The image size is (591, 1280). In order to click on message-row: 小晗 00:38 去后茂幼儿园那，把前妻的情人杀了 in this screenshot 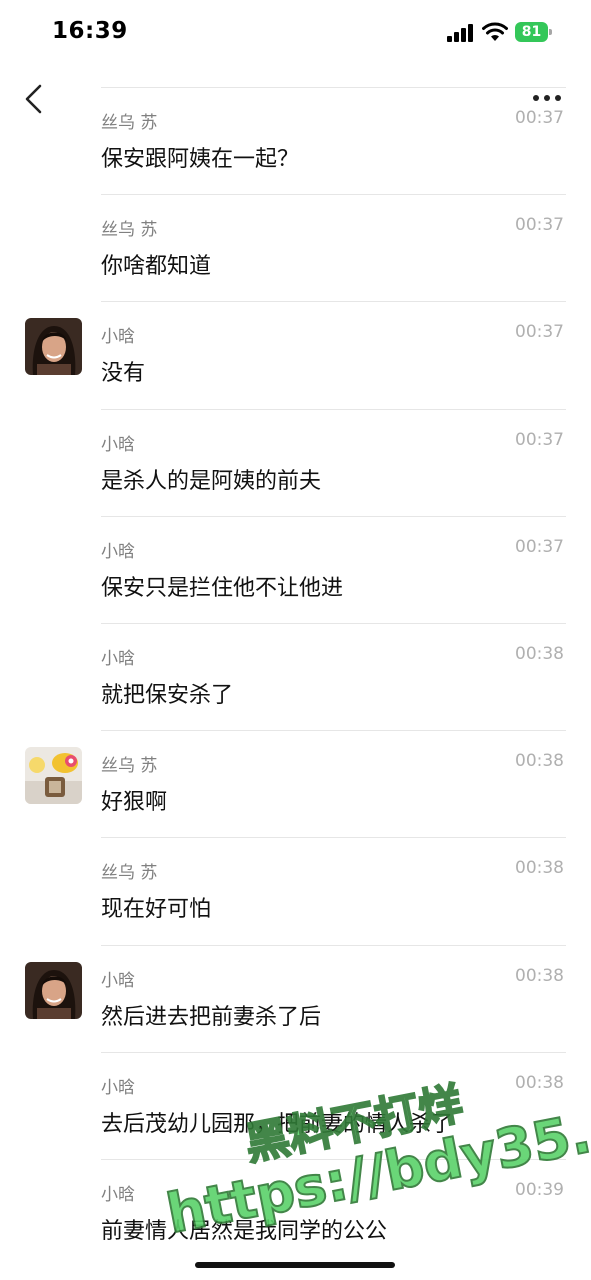, I will do `click(295, 1105)`.